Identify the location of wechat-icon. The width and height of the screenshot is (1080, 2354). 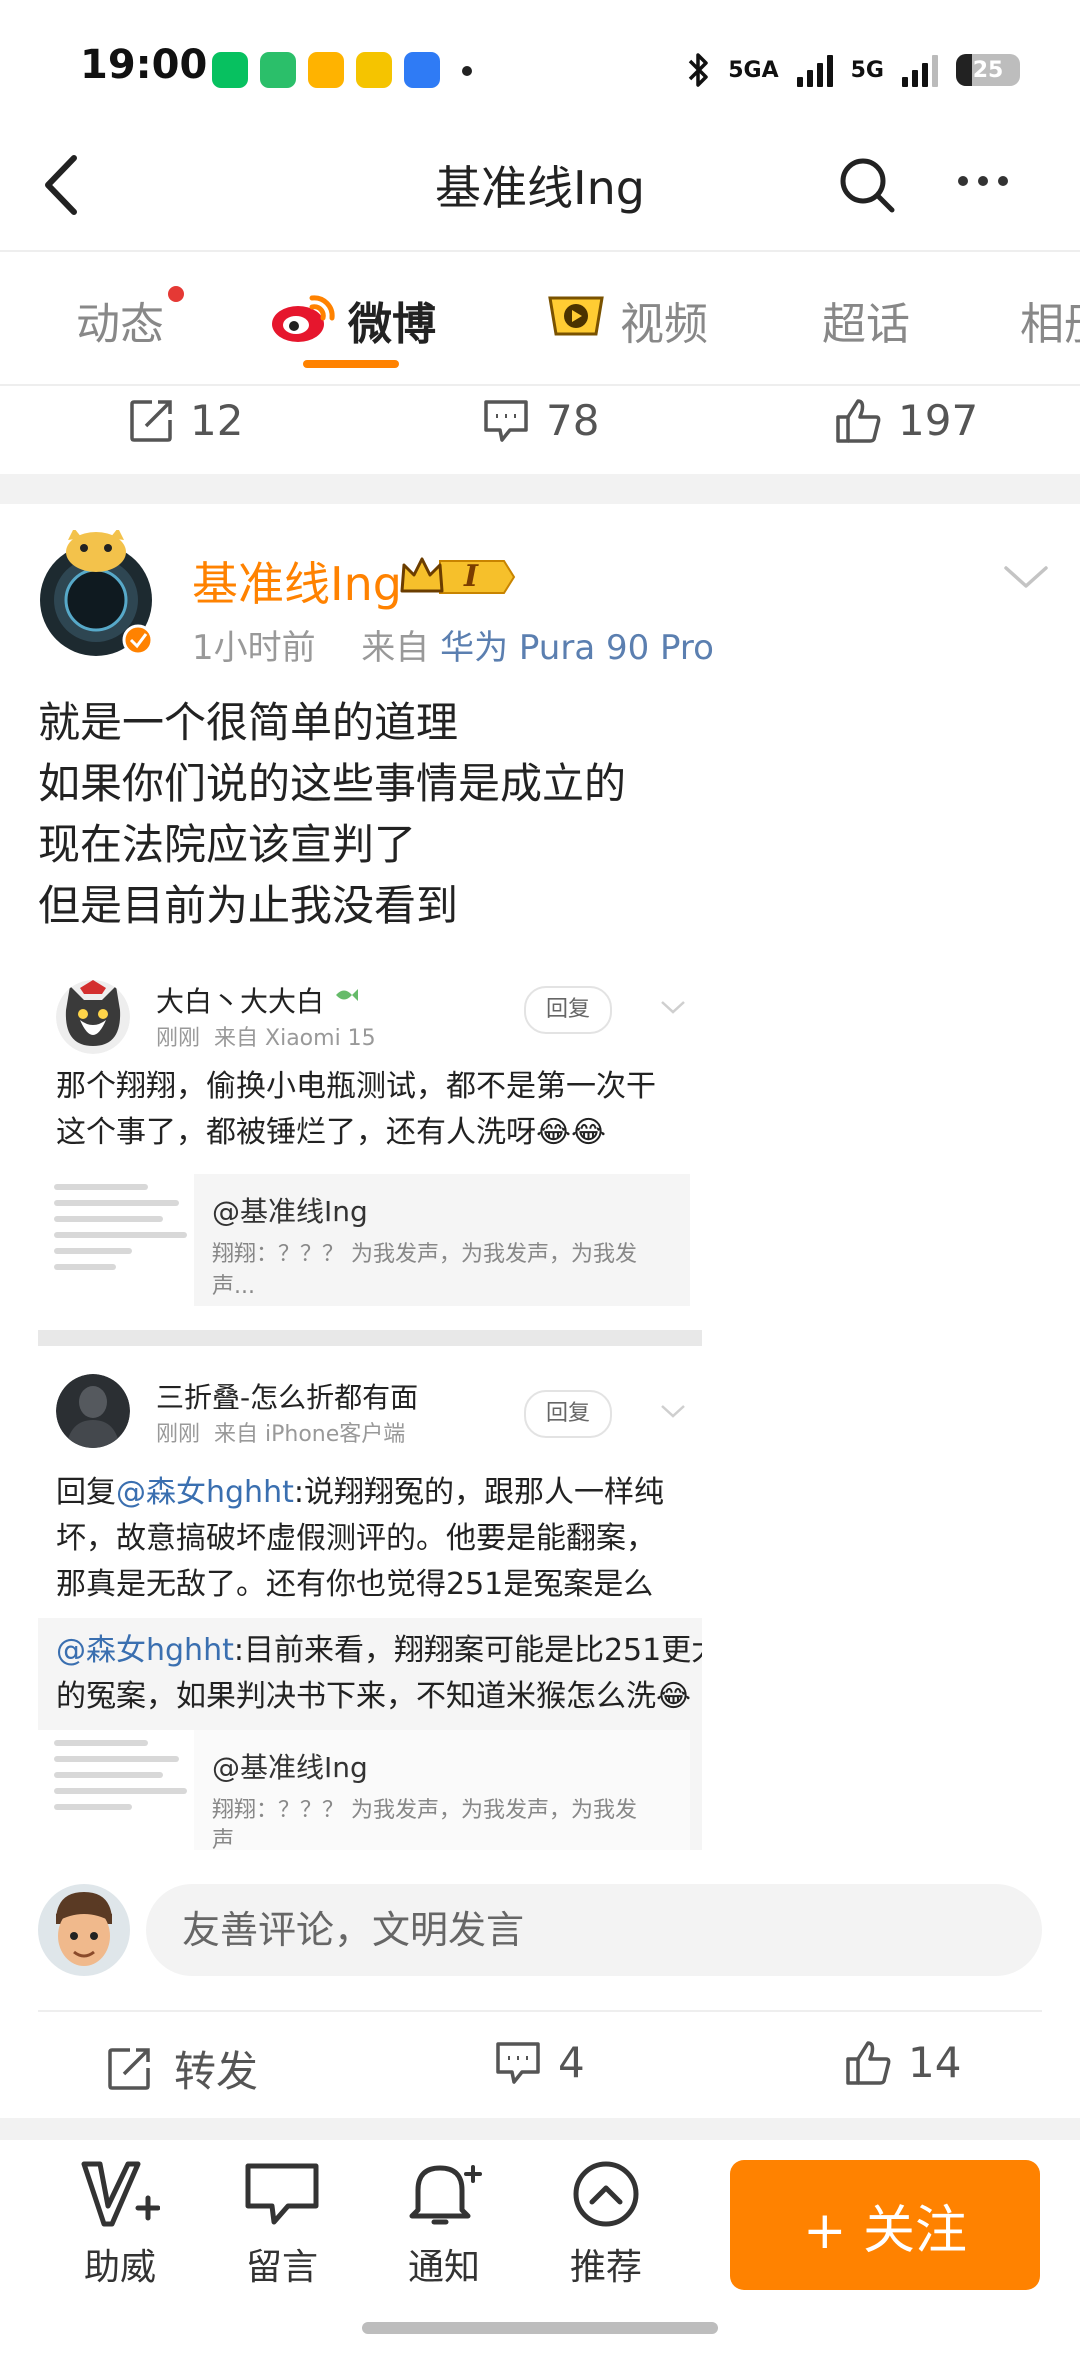
(230, 70).